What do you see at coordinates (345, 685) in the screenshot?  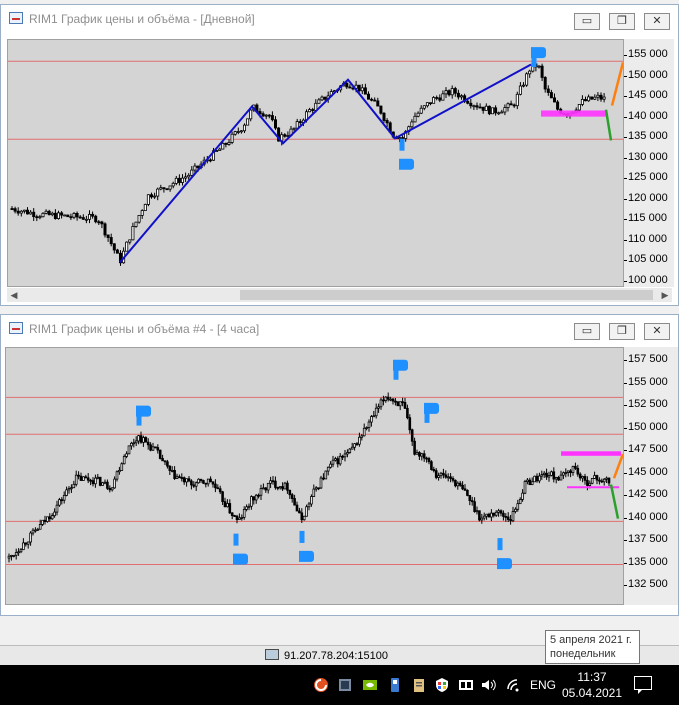 I see `window-app-icon` at bounding box center [345, 685].